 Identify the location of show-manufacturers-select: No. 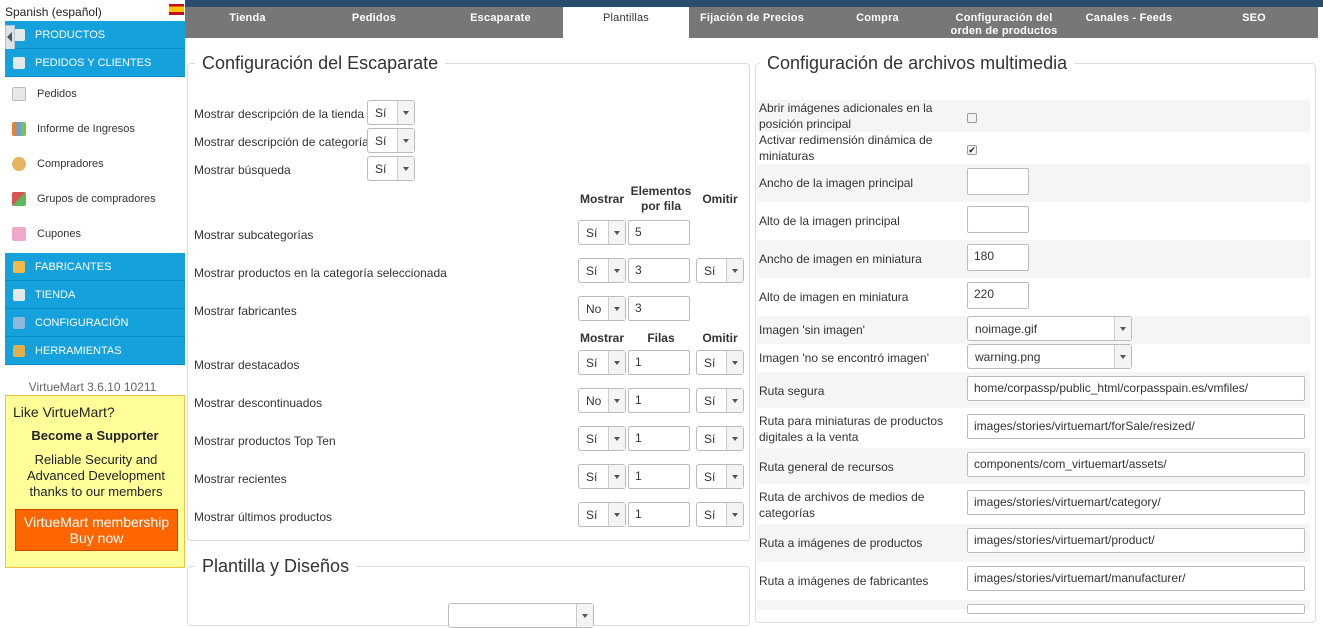
(602, 308).